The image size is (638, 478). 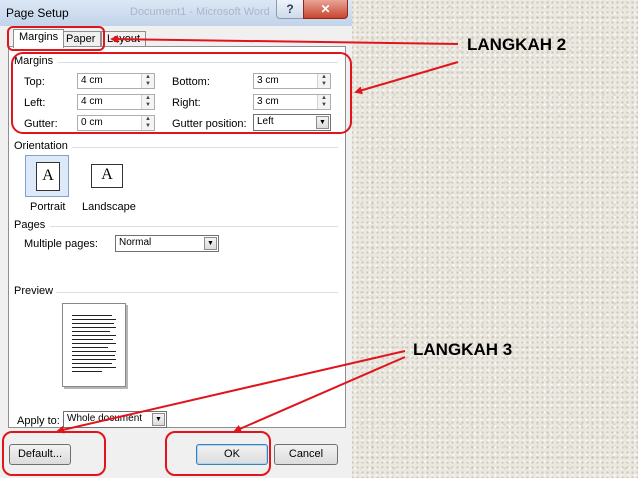 I want to click on annotation-step-2: LANGKAH 2, so click(x=517, y=44).